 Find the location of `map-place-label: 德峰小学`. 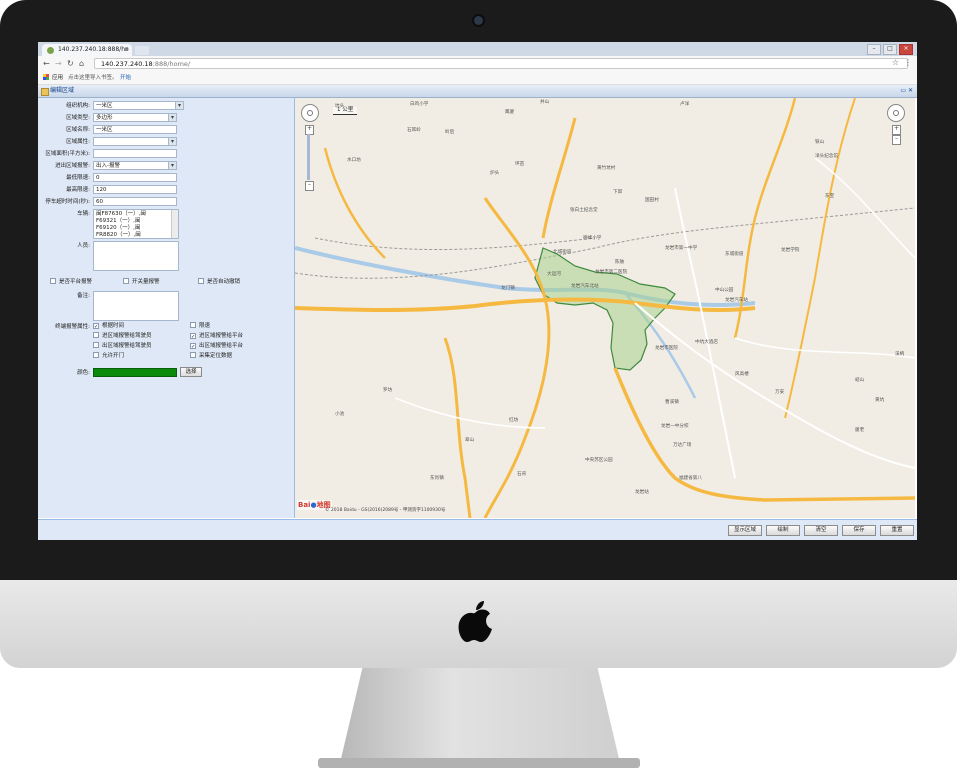

map-place-label: 德峰小学 is located at coordinates (592, 238).